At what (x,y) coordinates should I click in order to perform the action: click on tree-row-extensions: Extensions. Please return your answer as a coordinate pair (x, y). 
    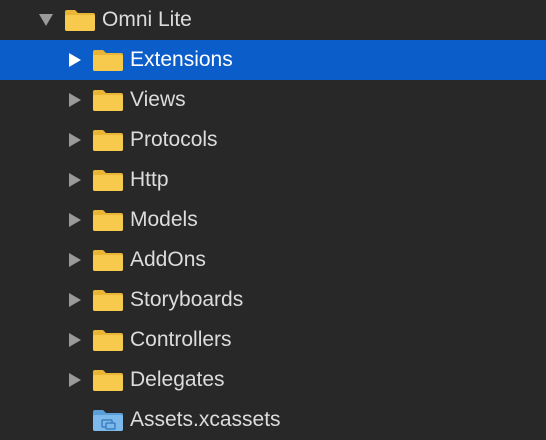
    Looking at the image, I should click on (273, 60).